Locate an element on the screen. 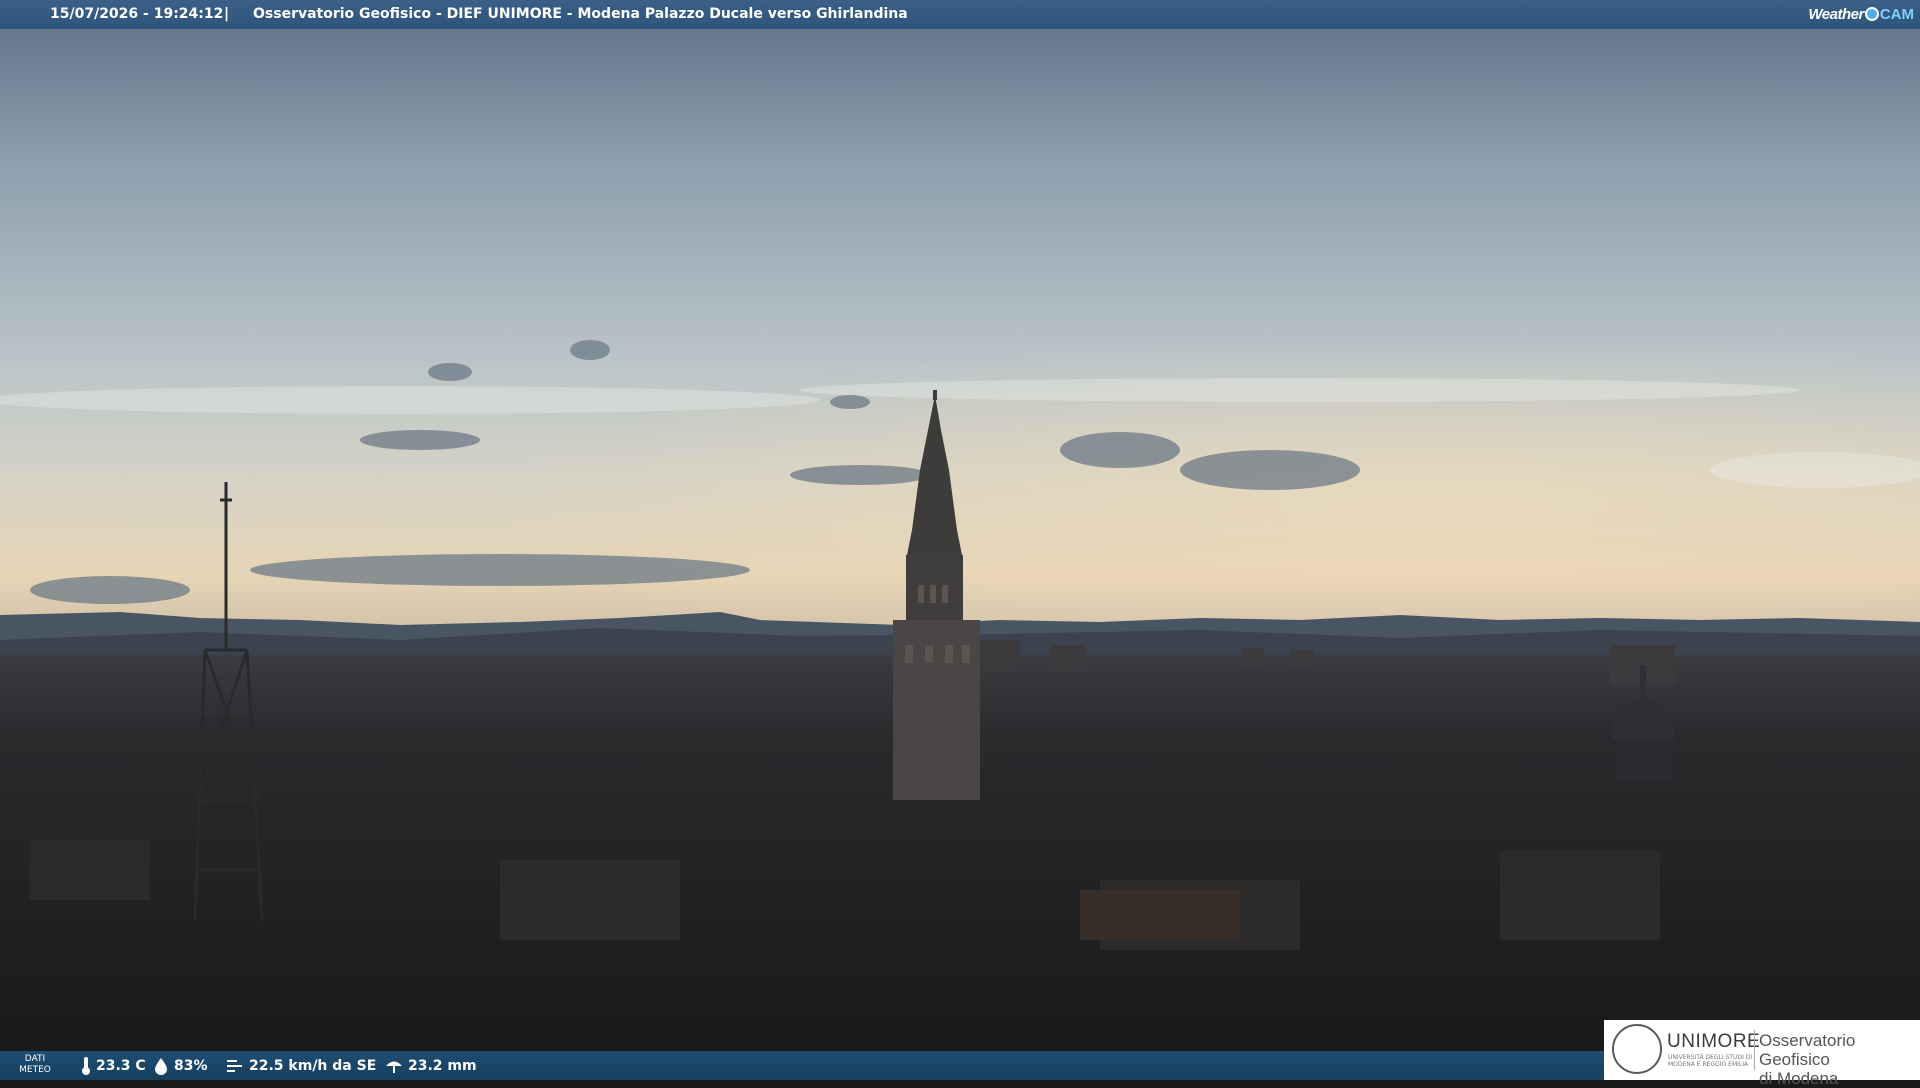  weather-data-label: DATI METEO is located at coordinates (35, 1064).